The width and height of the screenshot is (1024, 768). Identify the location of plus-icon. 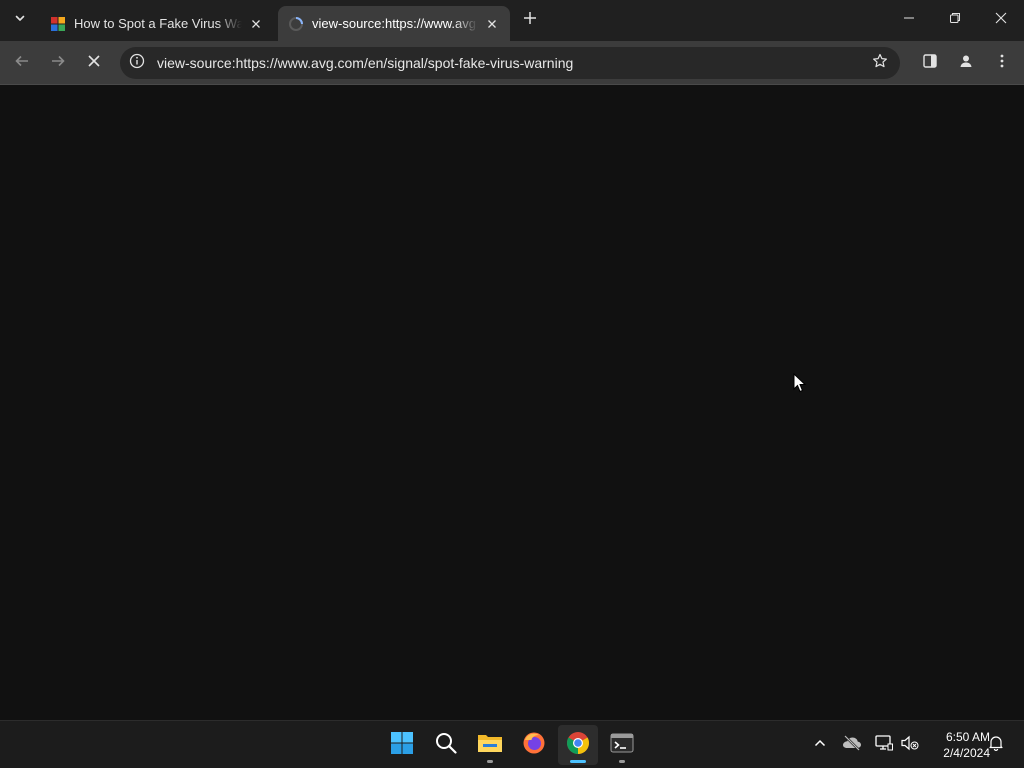
(530, 20).